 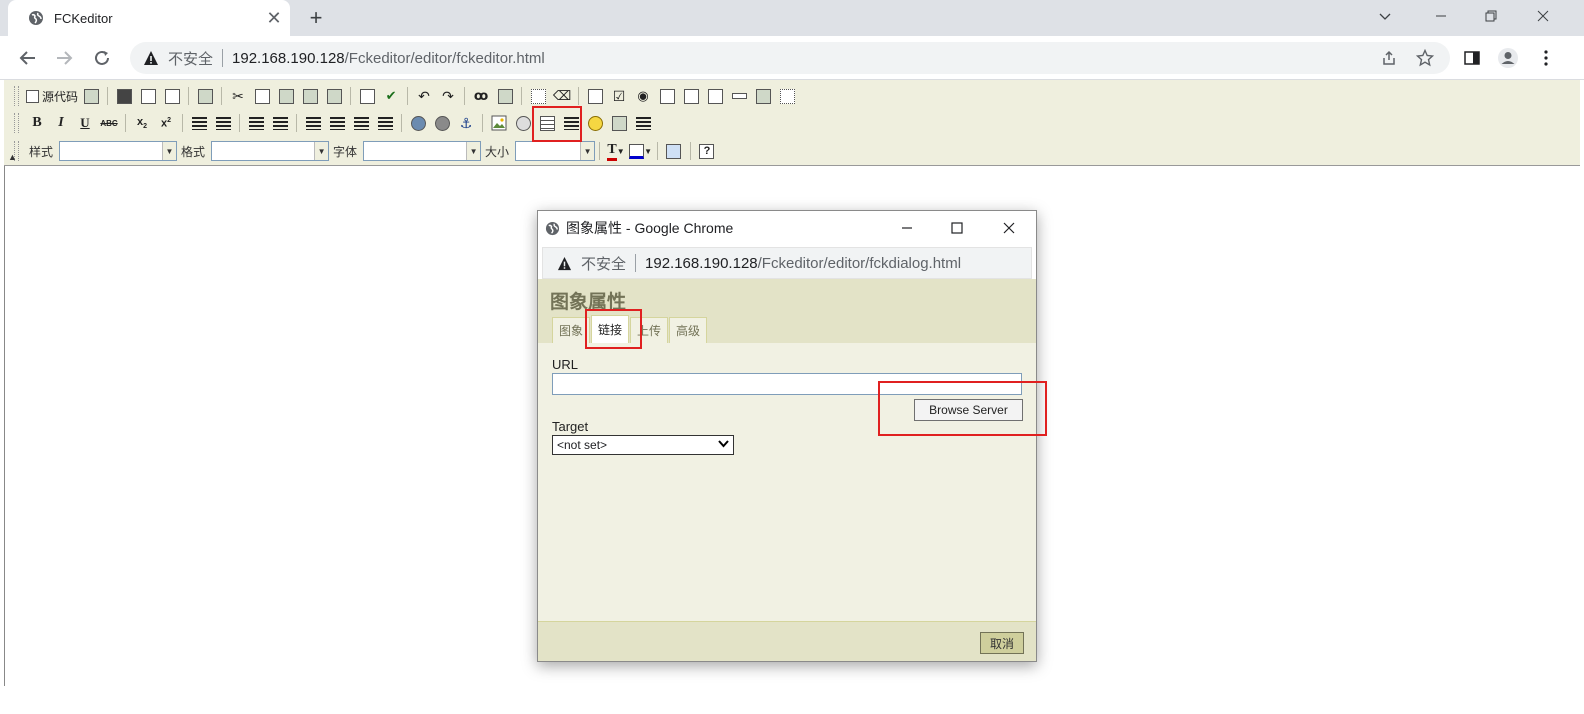 I want to click on textarea-button, so click(x=691, y=96).